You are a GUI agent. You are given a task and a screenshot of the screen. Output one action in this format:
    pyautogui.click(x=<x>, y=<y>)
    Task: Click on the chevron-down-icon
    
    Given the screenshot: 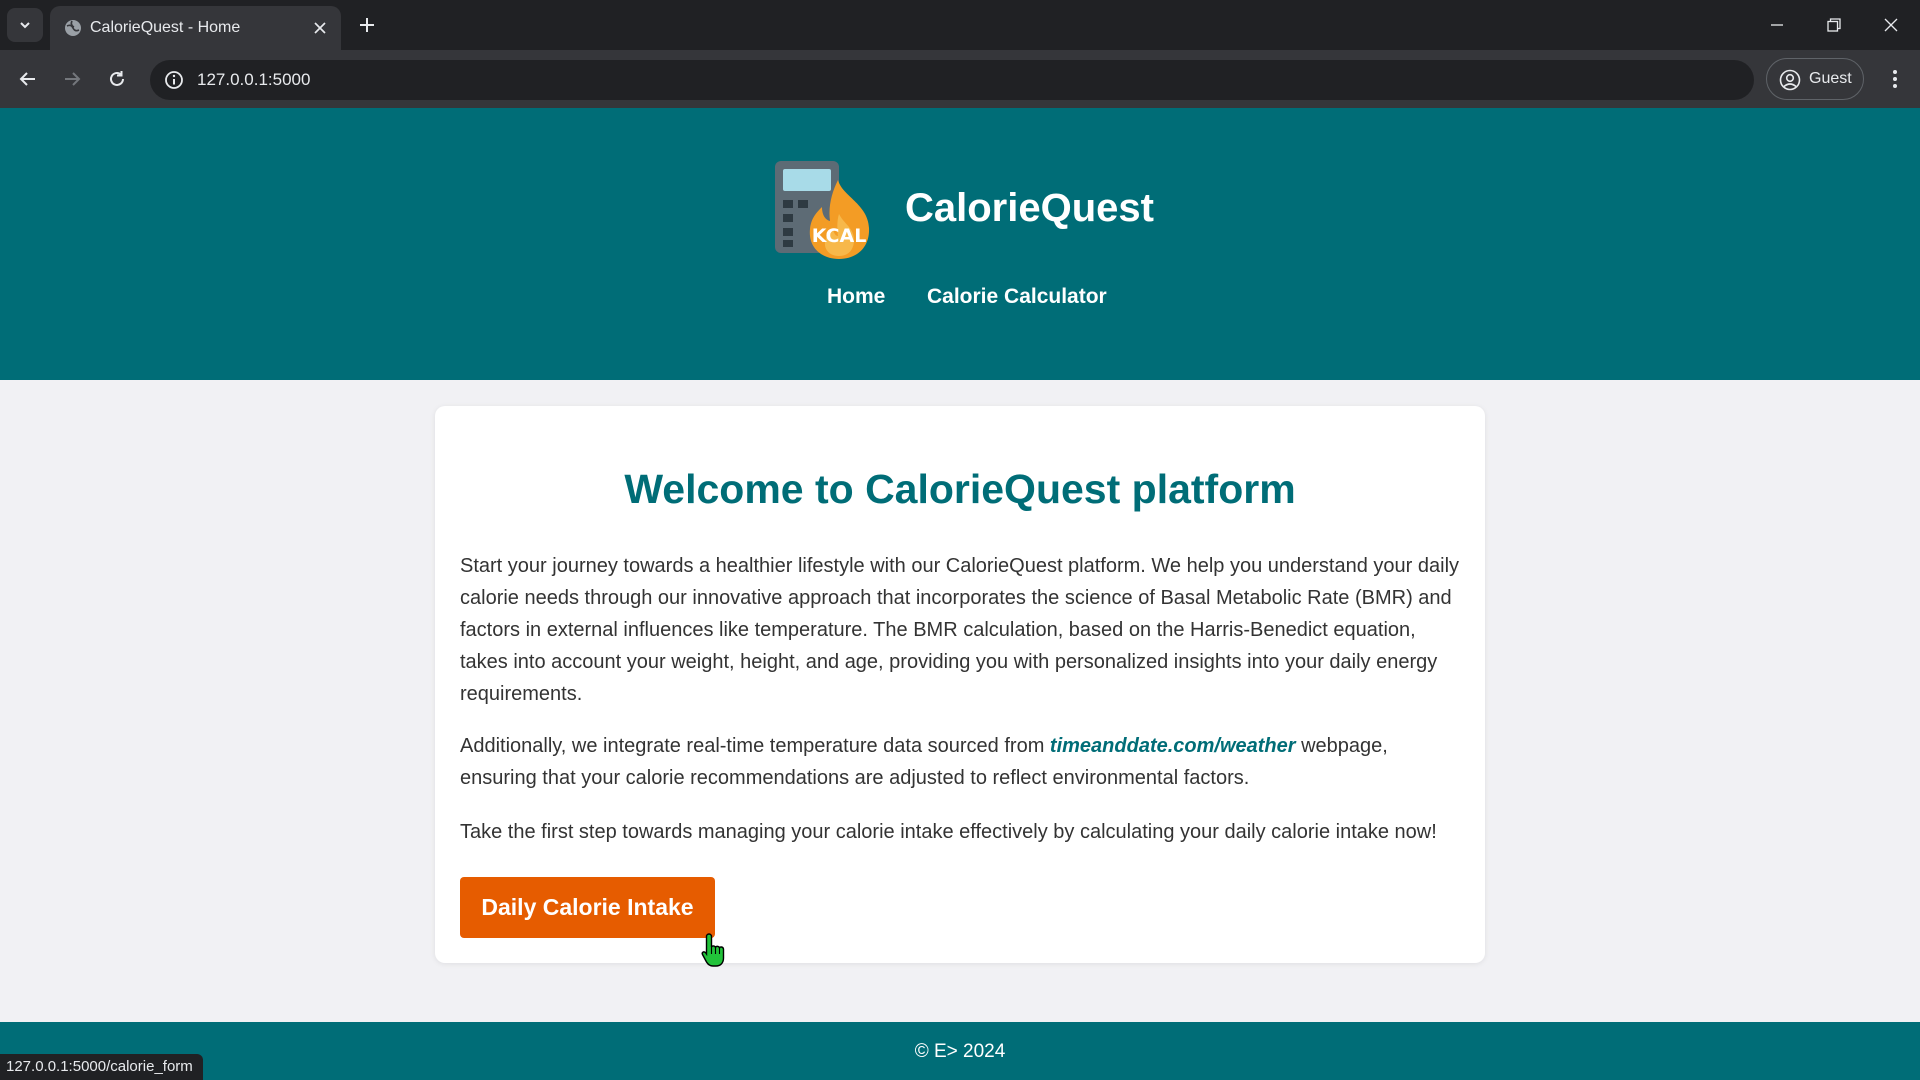 What is the action you would take?
    pyautogui.click(x=25, y=25)
    